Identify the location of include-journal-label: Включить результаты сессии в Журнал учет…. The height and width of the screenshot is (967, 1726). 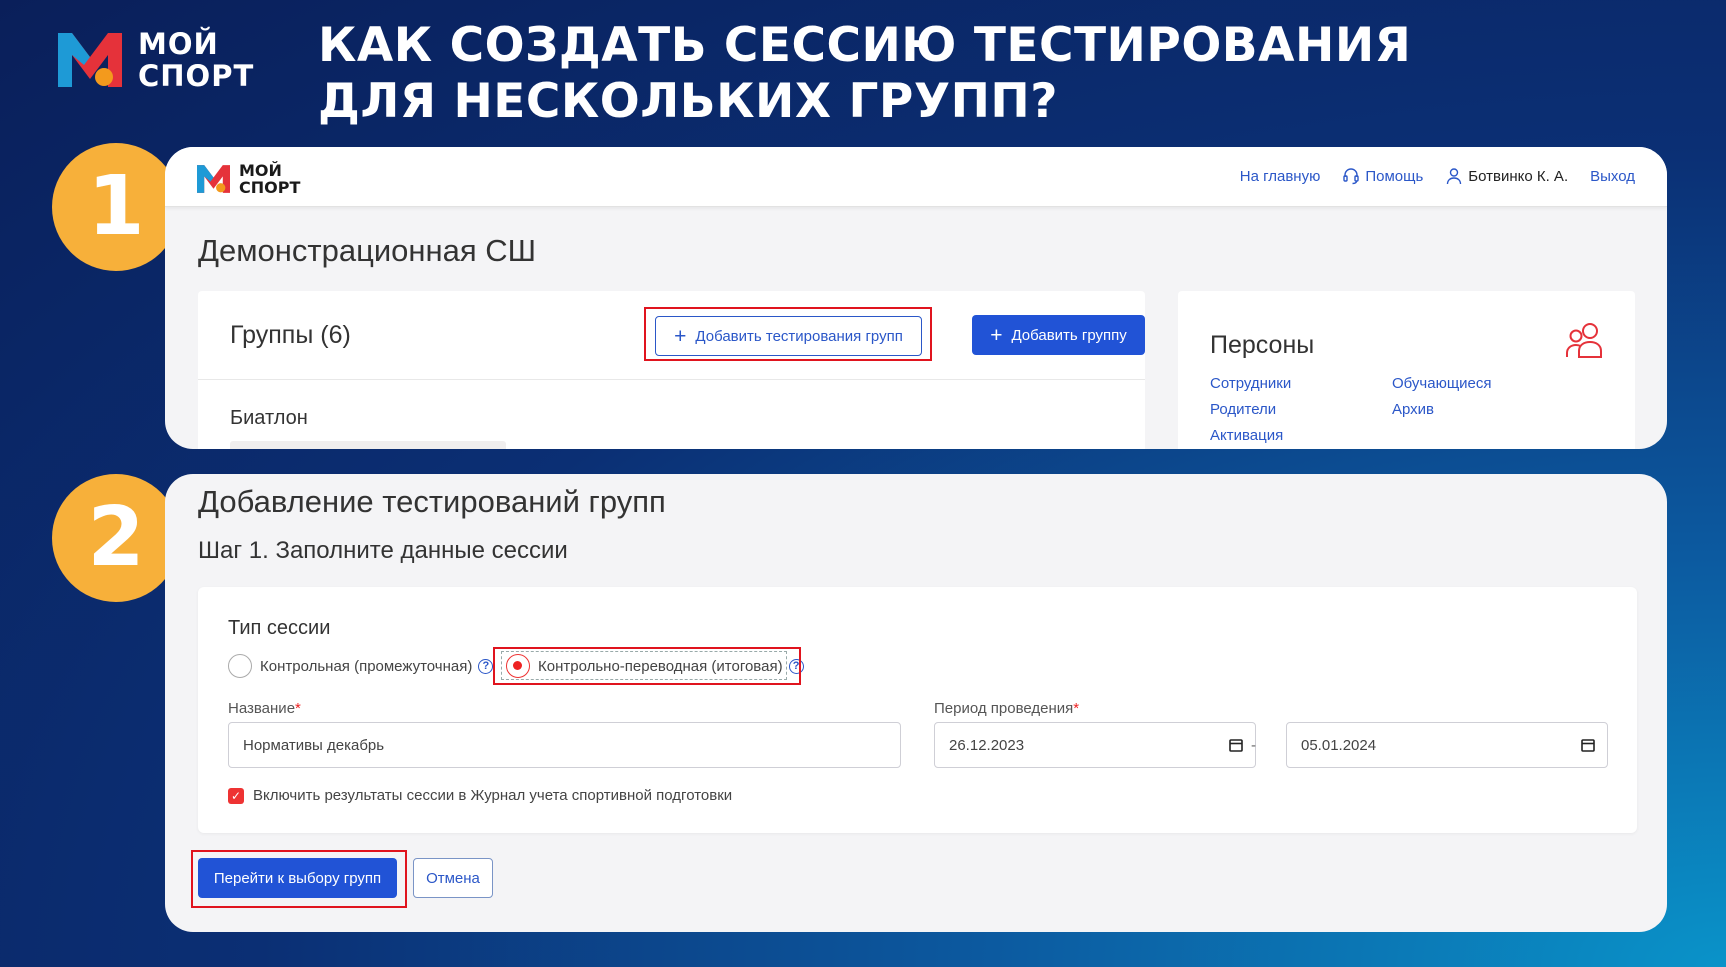
(493, 795).